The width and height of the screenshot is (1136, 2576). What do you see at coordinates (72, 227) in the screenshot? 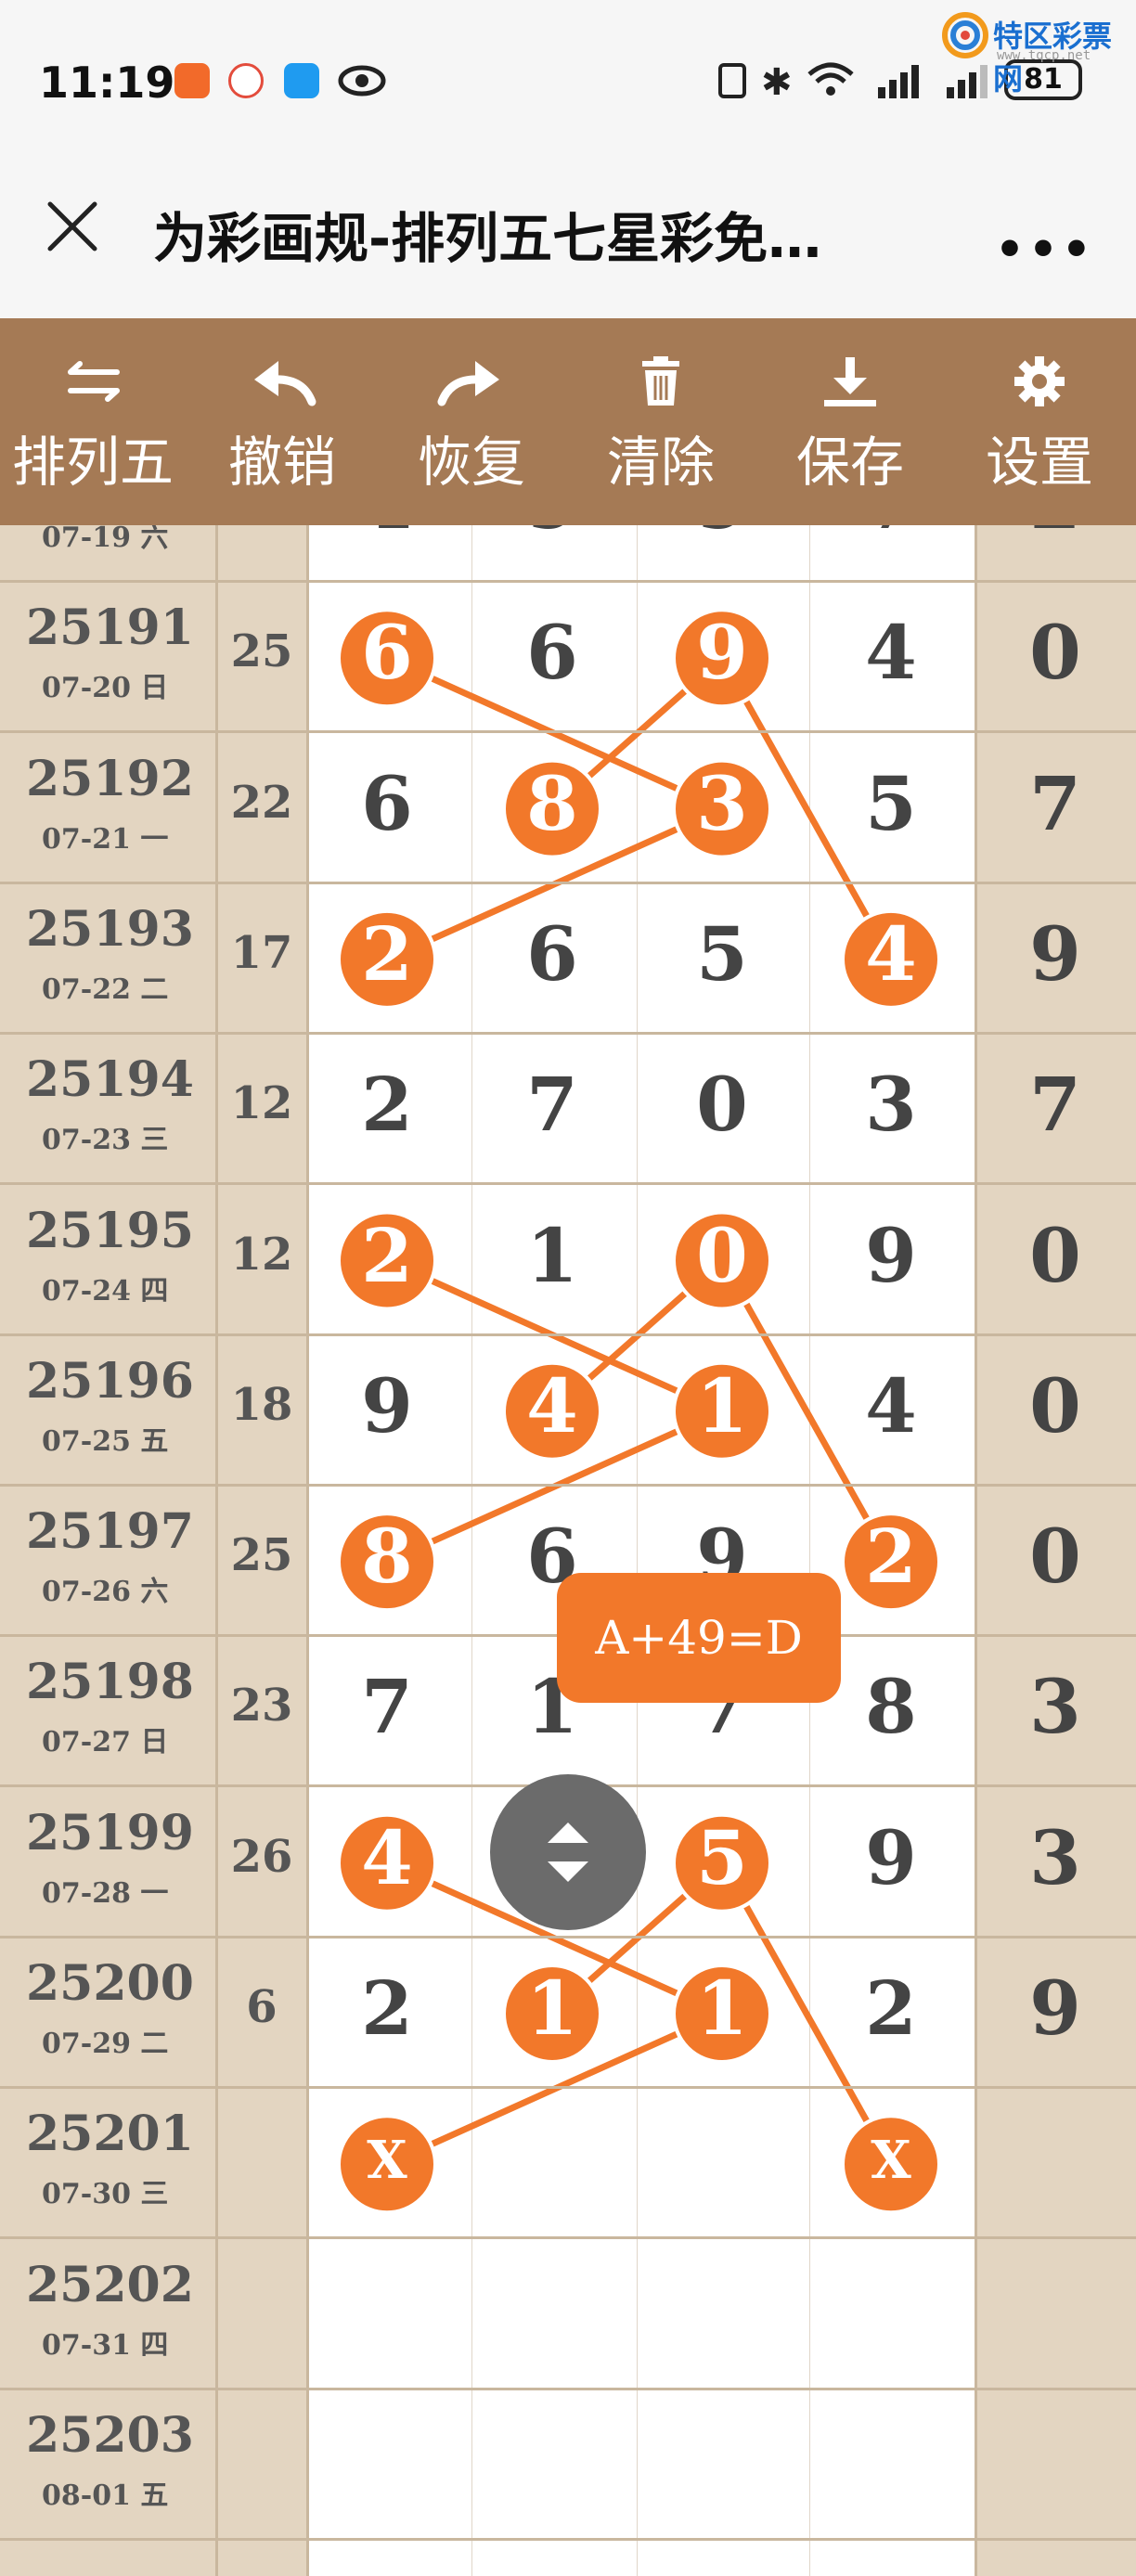
I see `close-icon` at bounding box center [72, 227].